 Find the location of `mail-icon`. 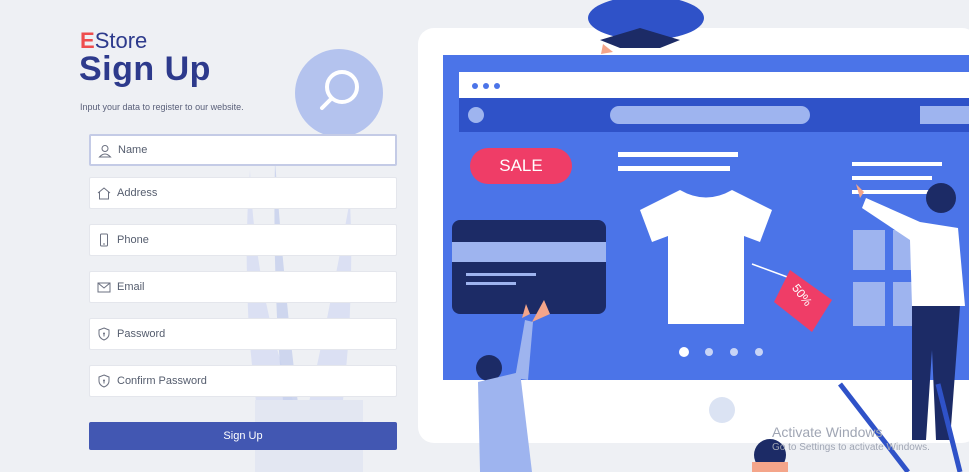

mail-icon is located at coordinates (104, 287).